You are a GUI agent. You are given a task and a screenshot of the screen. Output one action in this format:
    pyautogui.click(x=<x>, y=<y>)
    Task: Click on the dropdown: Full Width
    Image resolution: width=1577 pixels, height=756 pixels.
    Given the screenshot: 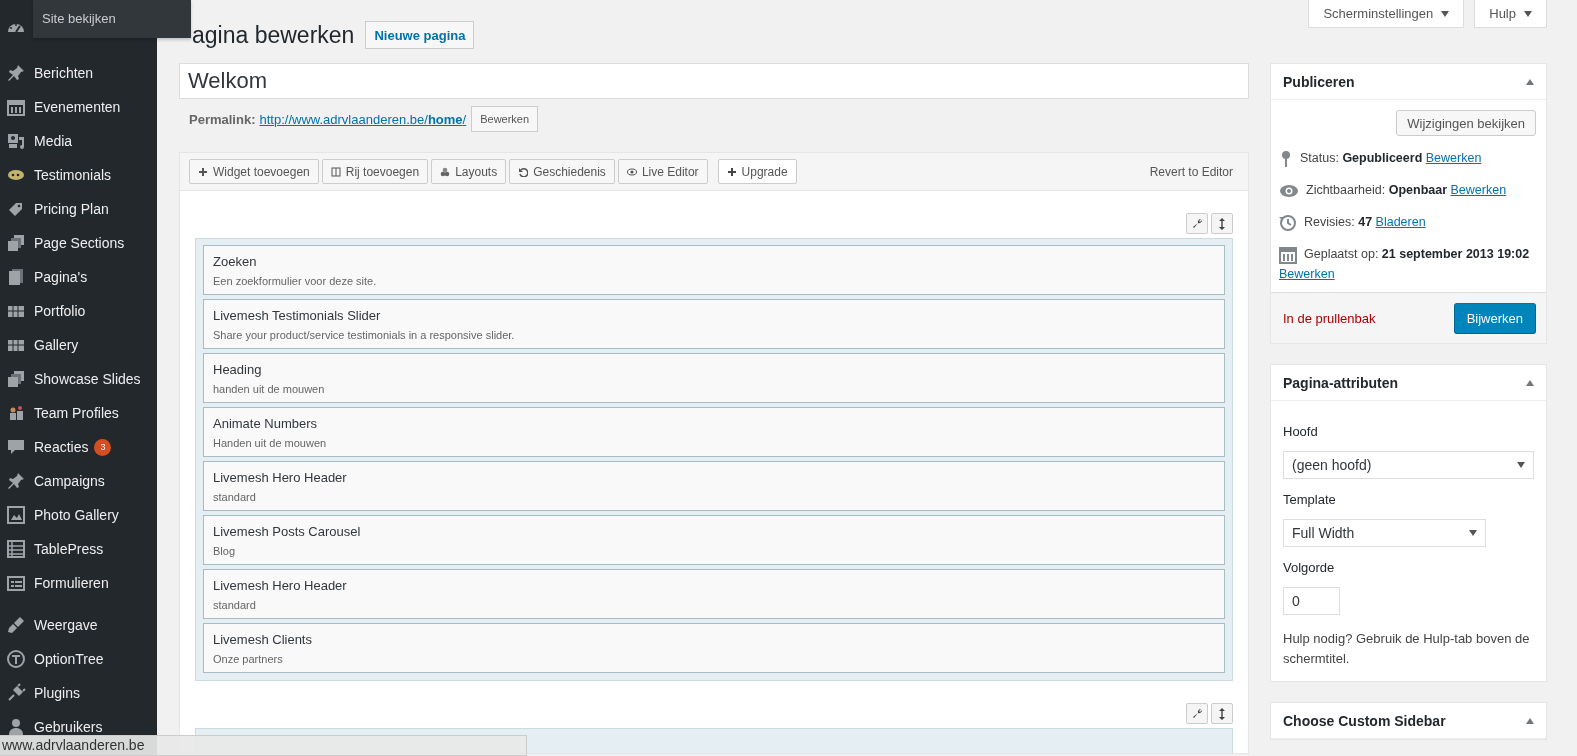 What is the action you would take?
    pyautogui.click(x=1384, y=533)
    